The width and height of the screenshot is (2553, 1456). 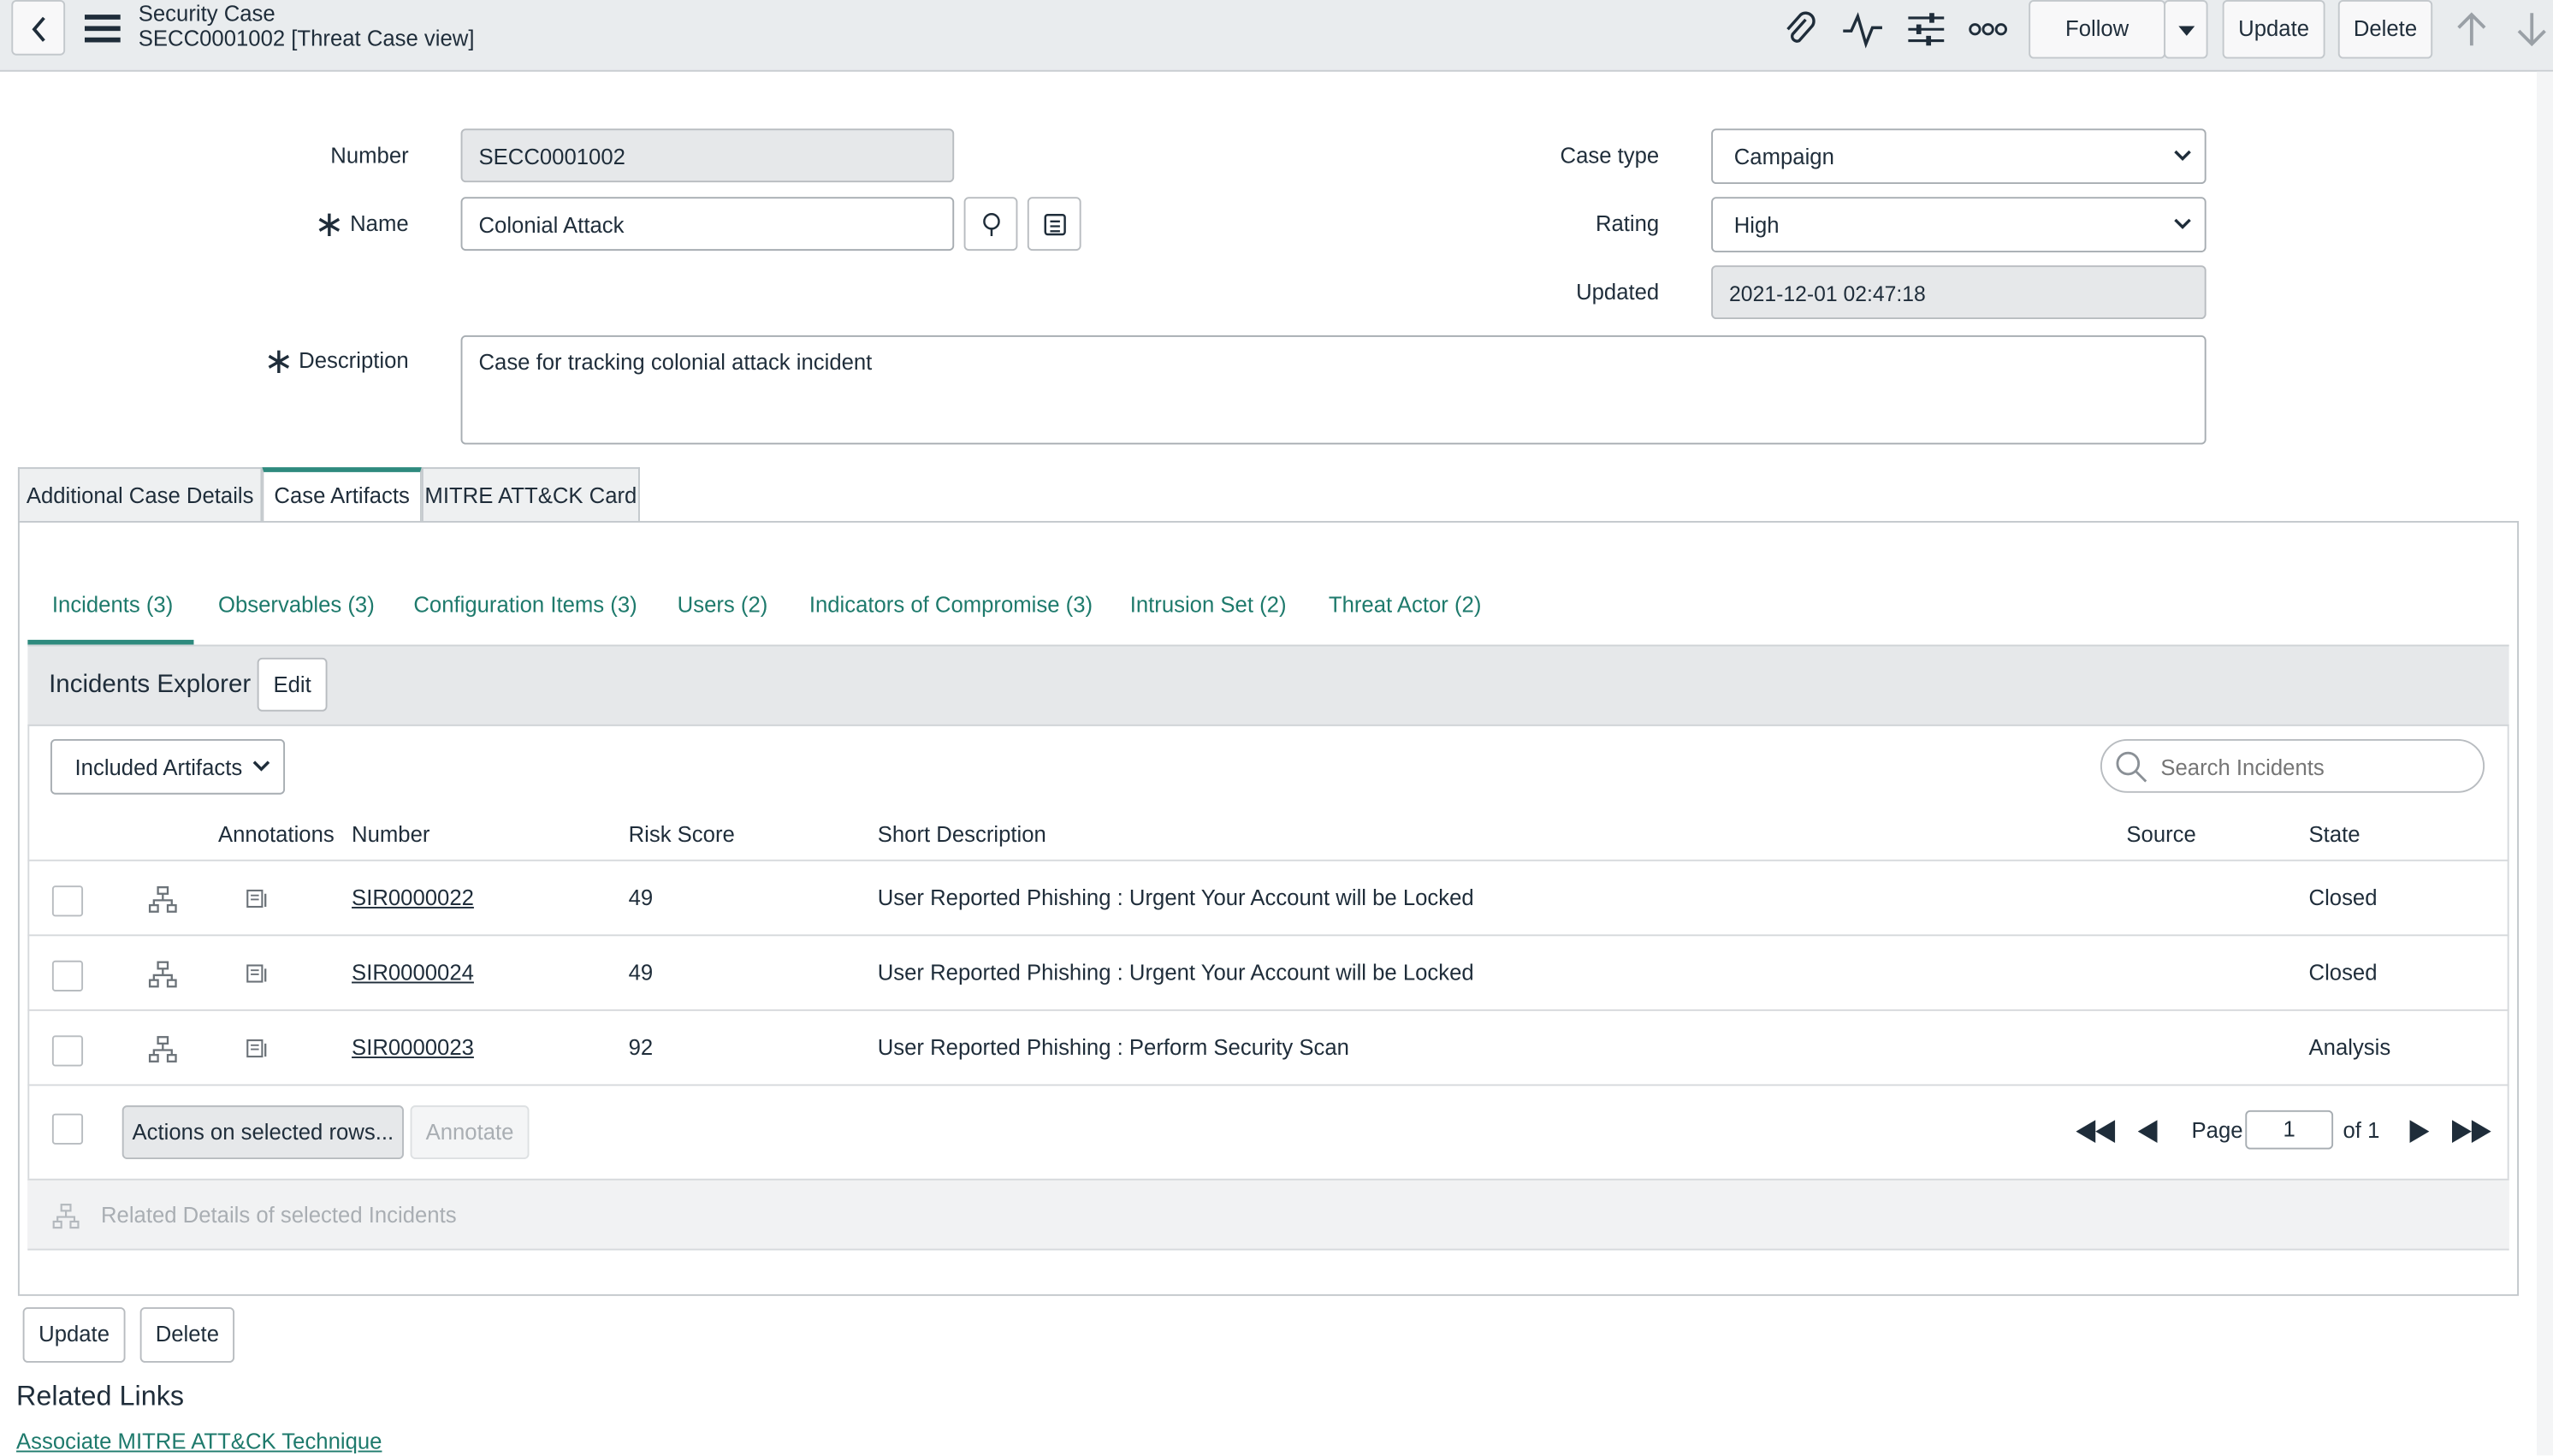 I want to click on description-label: Description, so click(x=354, y=360).